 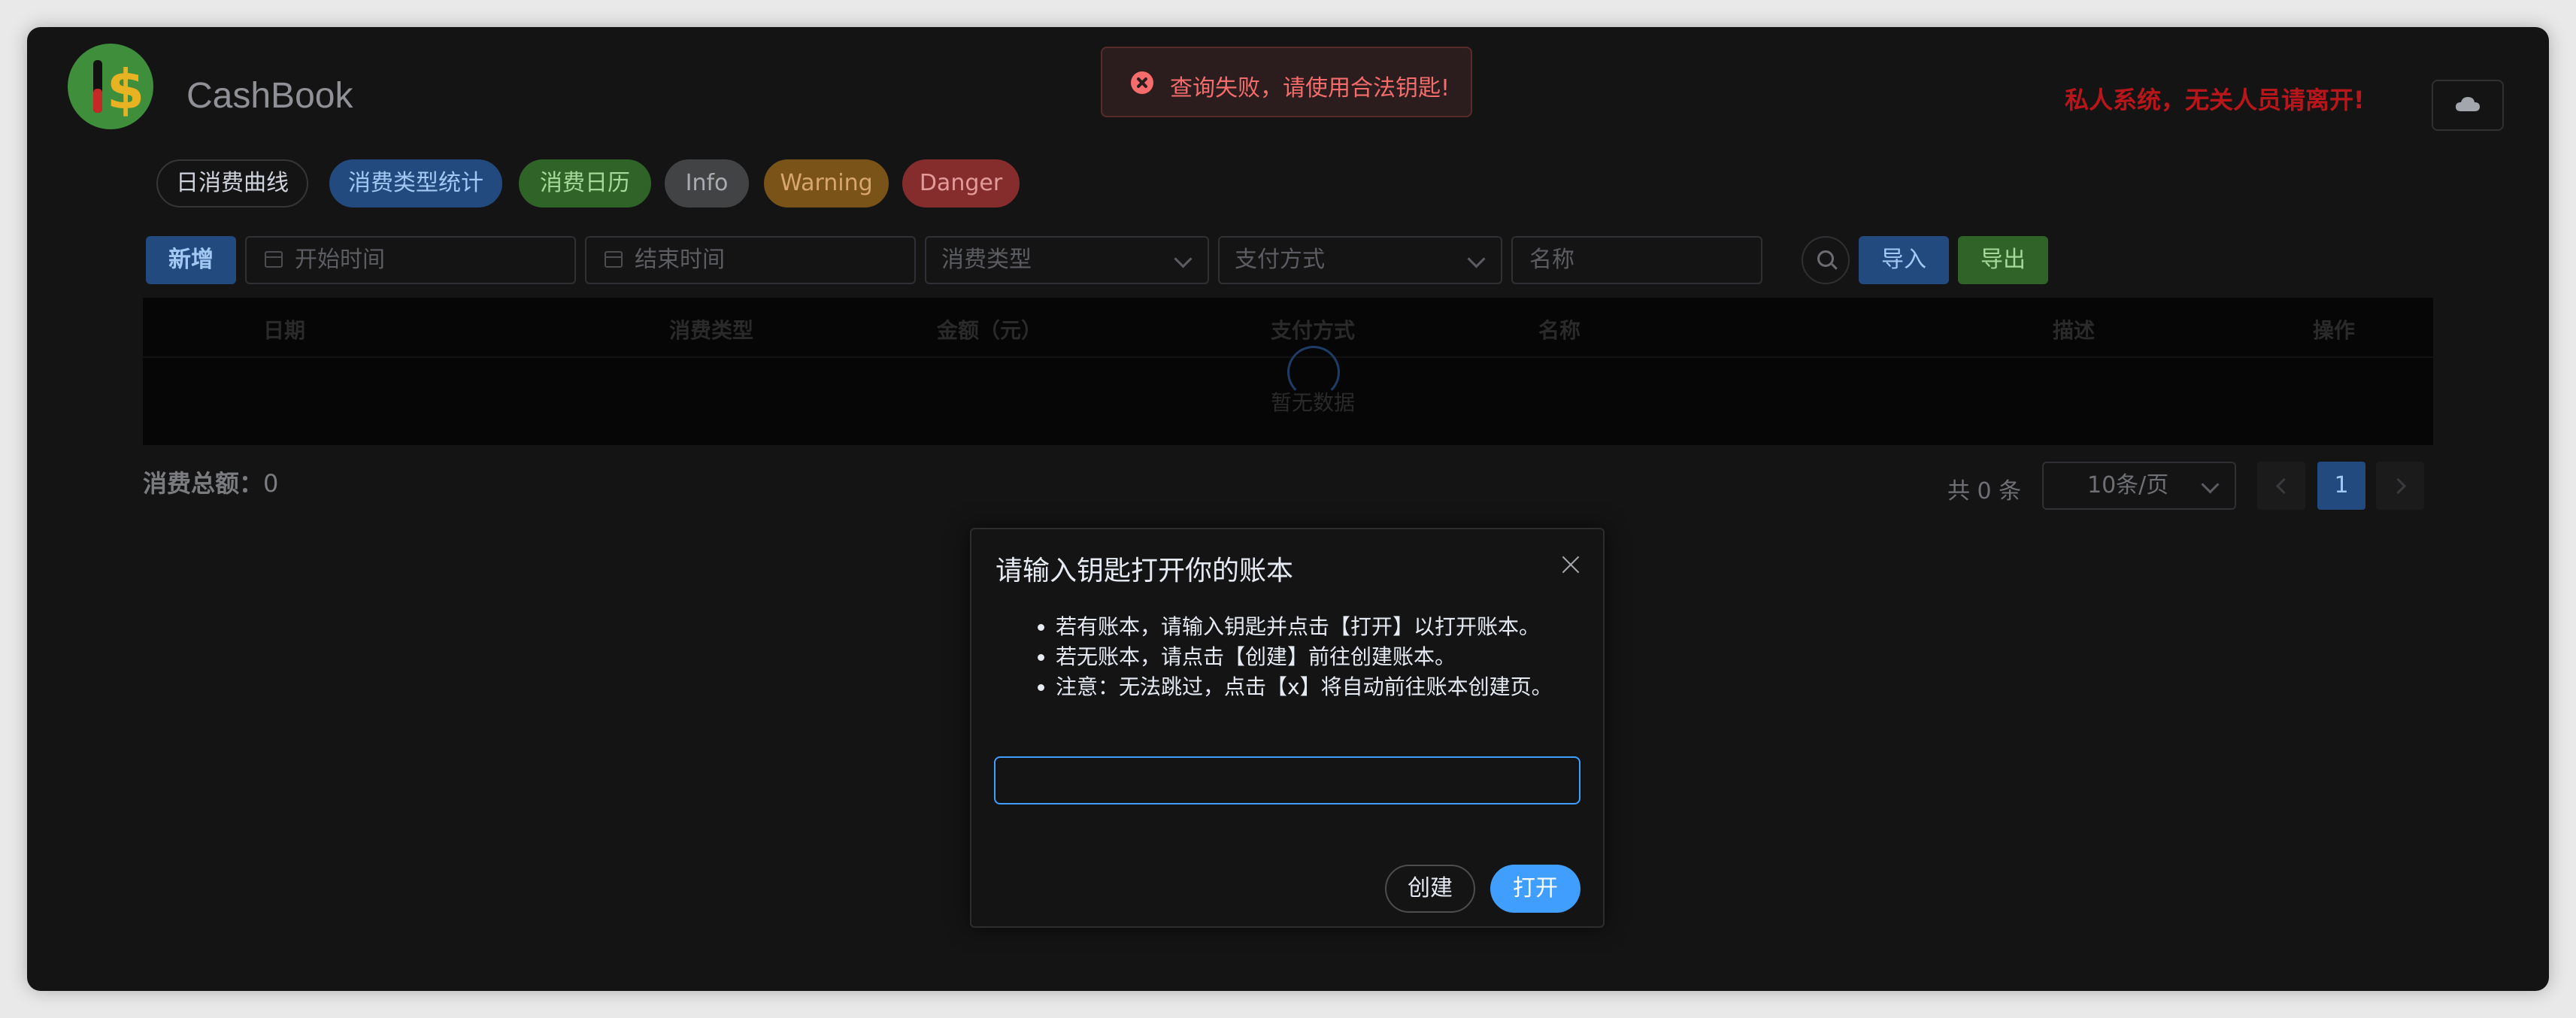 I want to click on end-date-field: 结束时间, so click(x=750, y=260).